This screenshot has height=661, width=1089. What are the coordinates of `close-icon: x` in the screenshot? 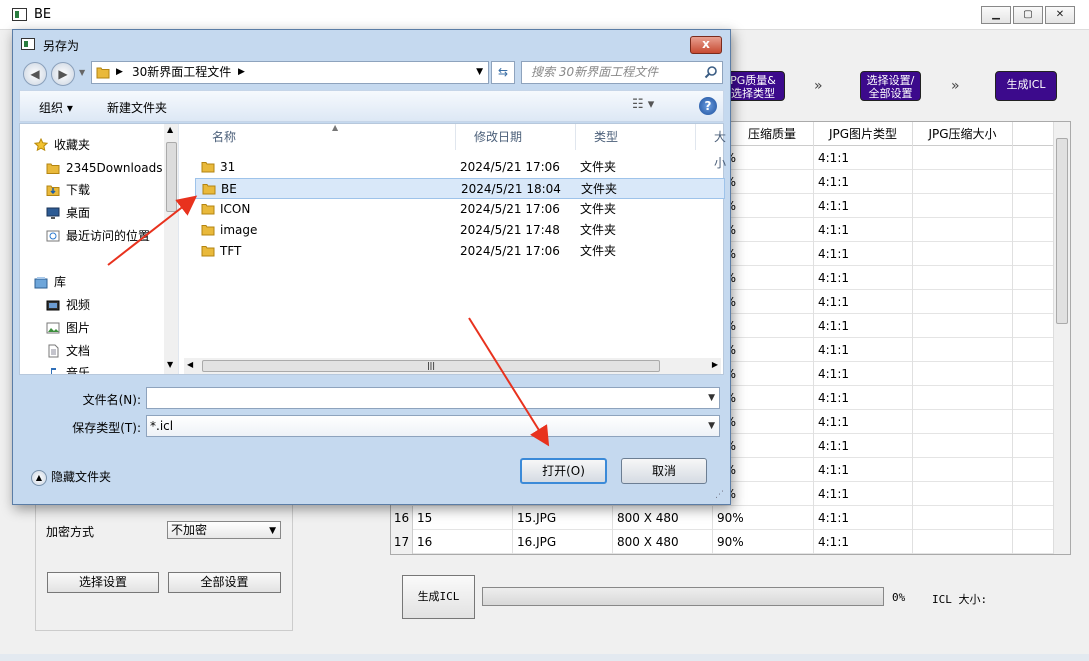 It's located at (706, 44).